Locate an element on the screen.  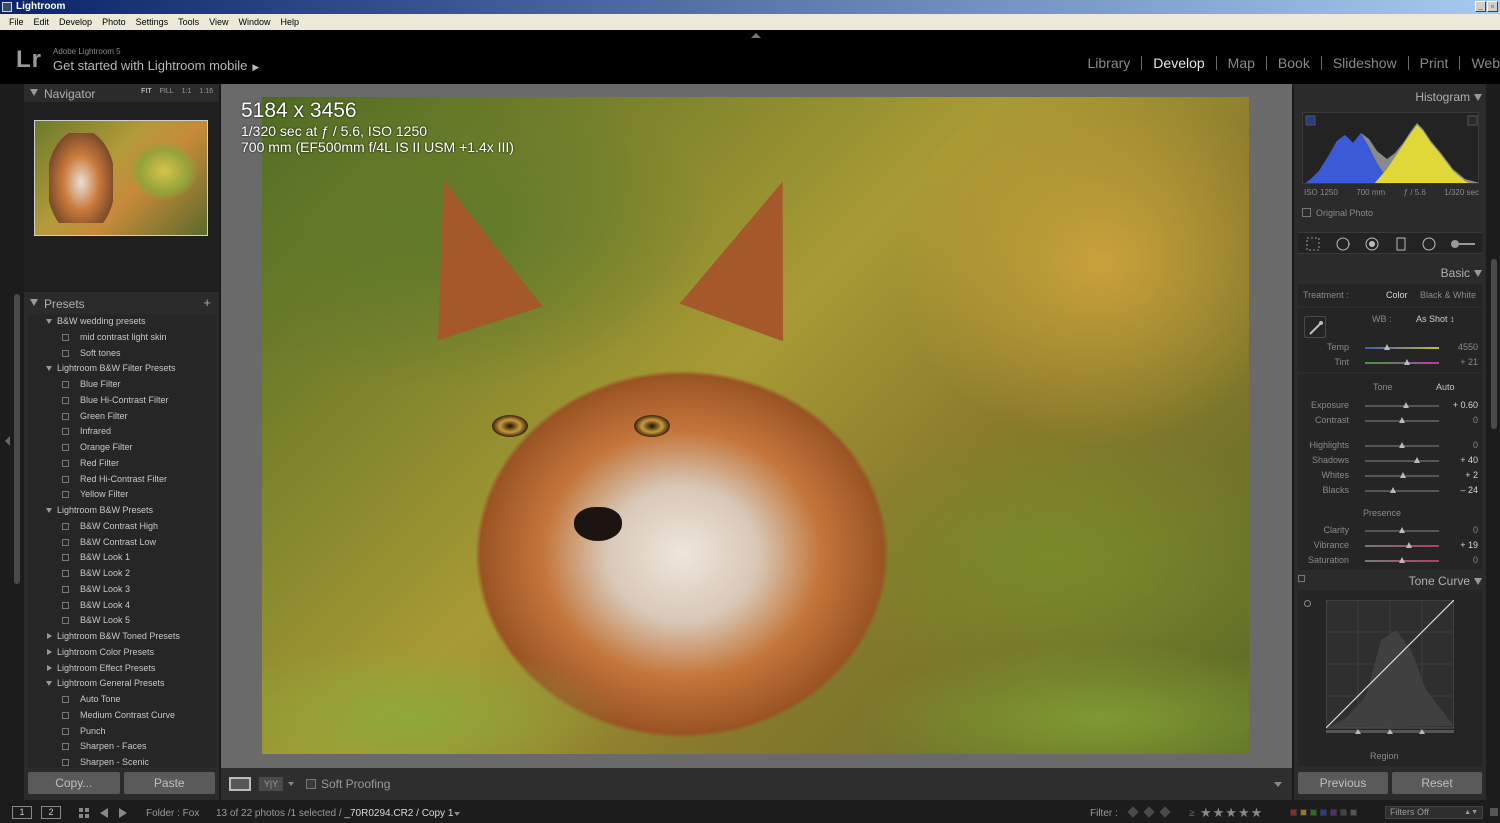
mobile-link: Get started with Lightroom mobile ▶ is located at coordinates (156, 65).